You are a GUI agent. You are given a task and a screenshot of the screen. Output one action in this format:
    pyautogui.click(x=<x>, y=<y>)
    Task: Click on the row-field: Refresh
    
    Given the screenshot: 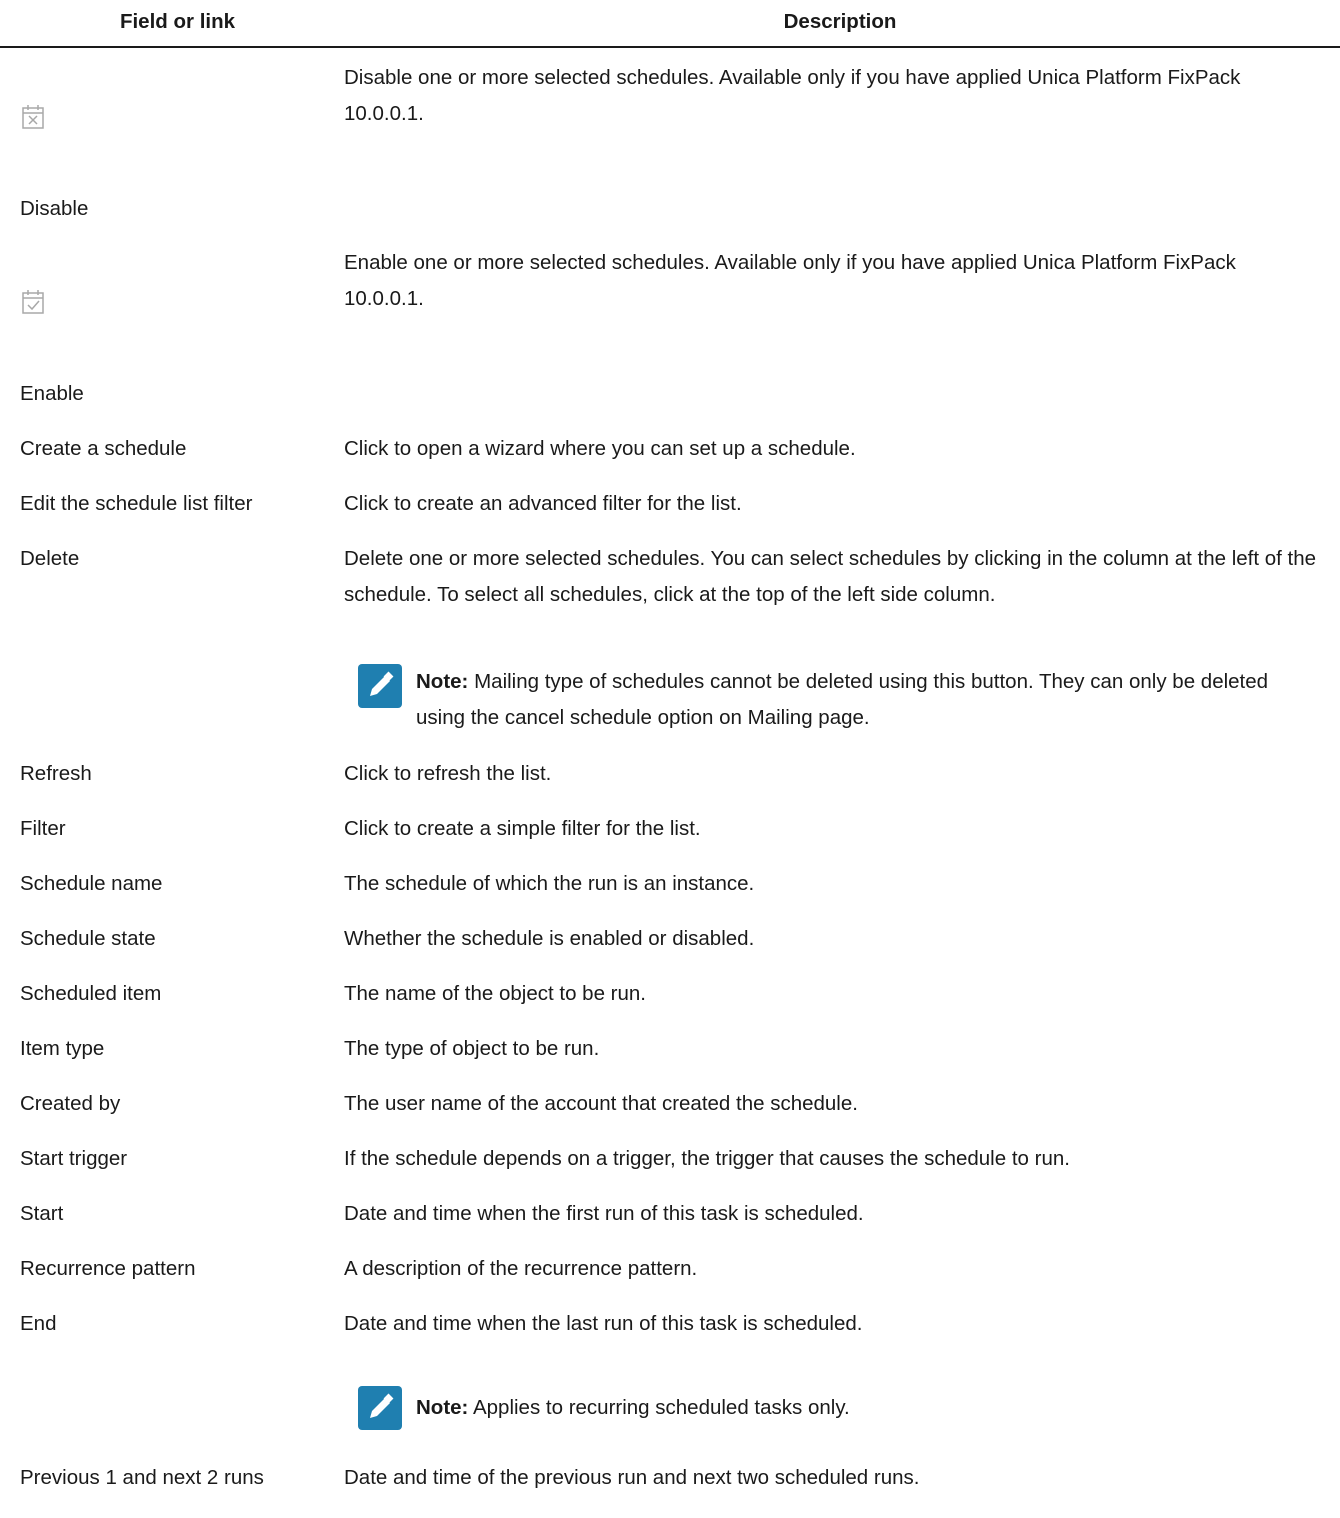 What is the action you would take?
    pyautogui.click(x=56, y=773)
    